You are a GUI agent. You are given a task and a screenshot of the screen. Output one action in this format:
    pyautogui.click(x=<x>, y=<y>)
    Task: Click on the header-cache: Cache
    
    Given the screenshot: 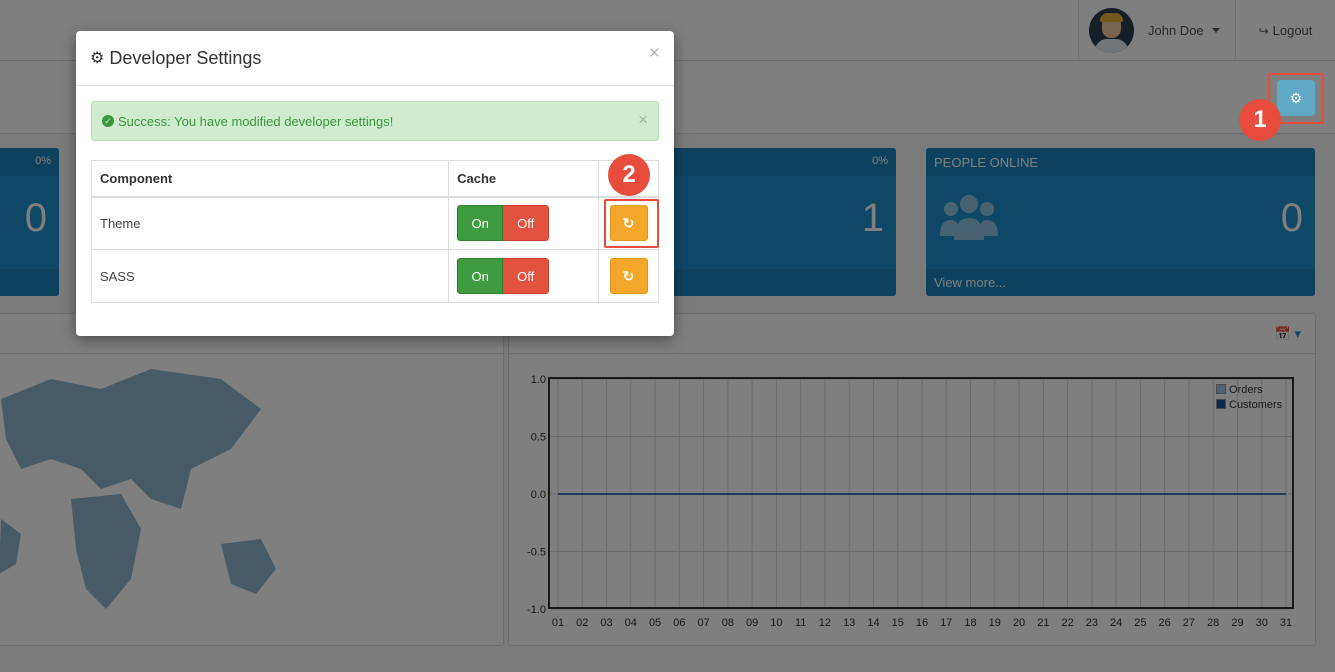 What is the action you would take?
    pyautogui.click(x=523, y=179)
    